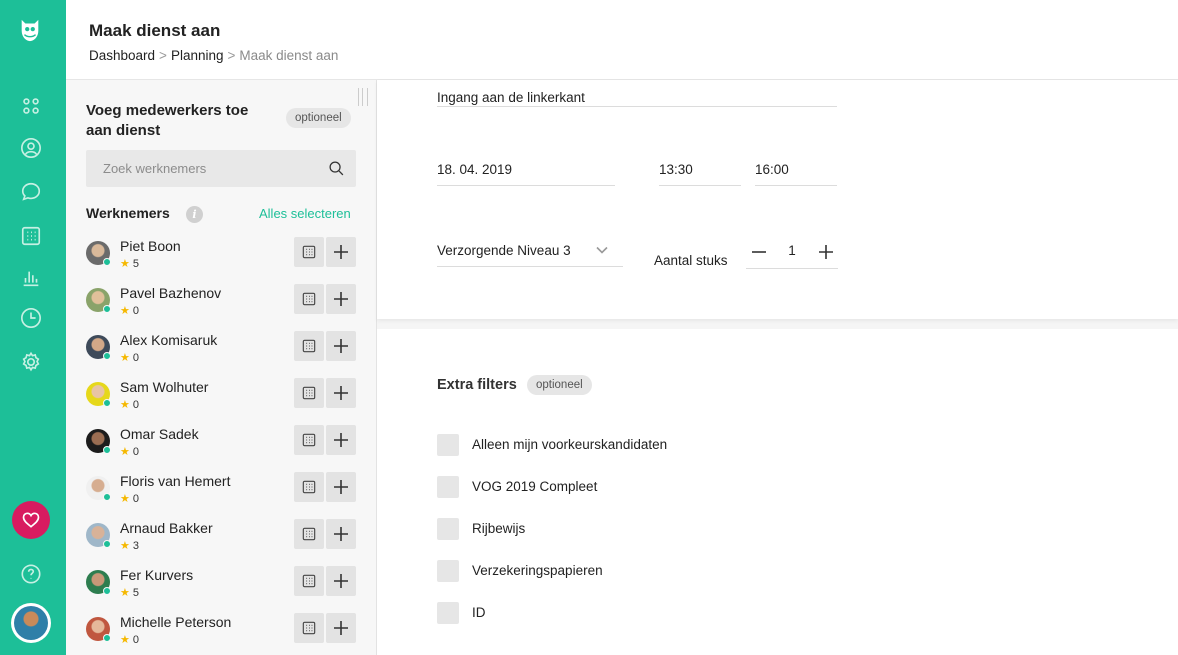 This screenshot has width=1178, height=655. I want to click on employees-heading: Werknemers, so click(128, 213).